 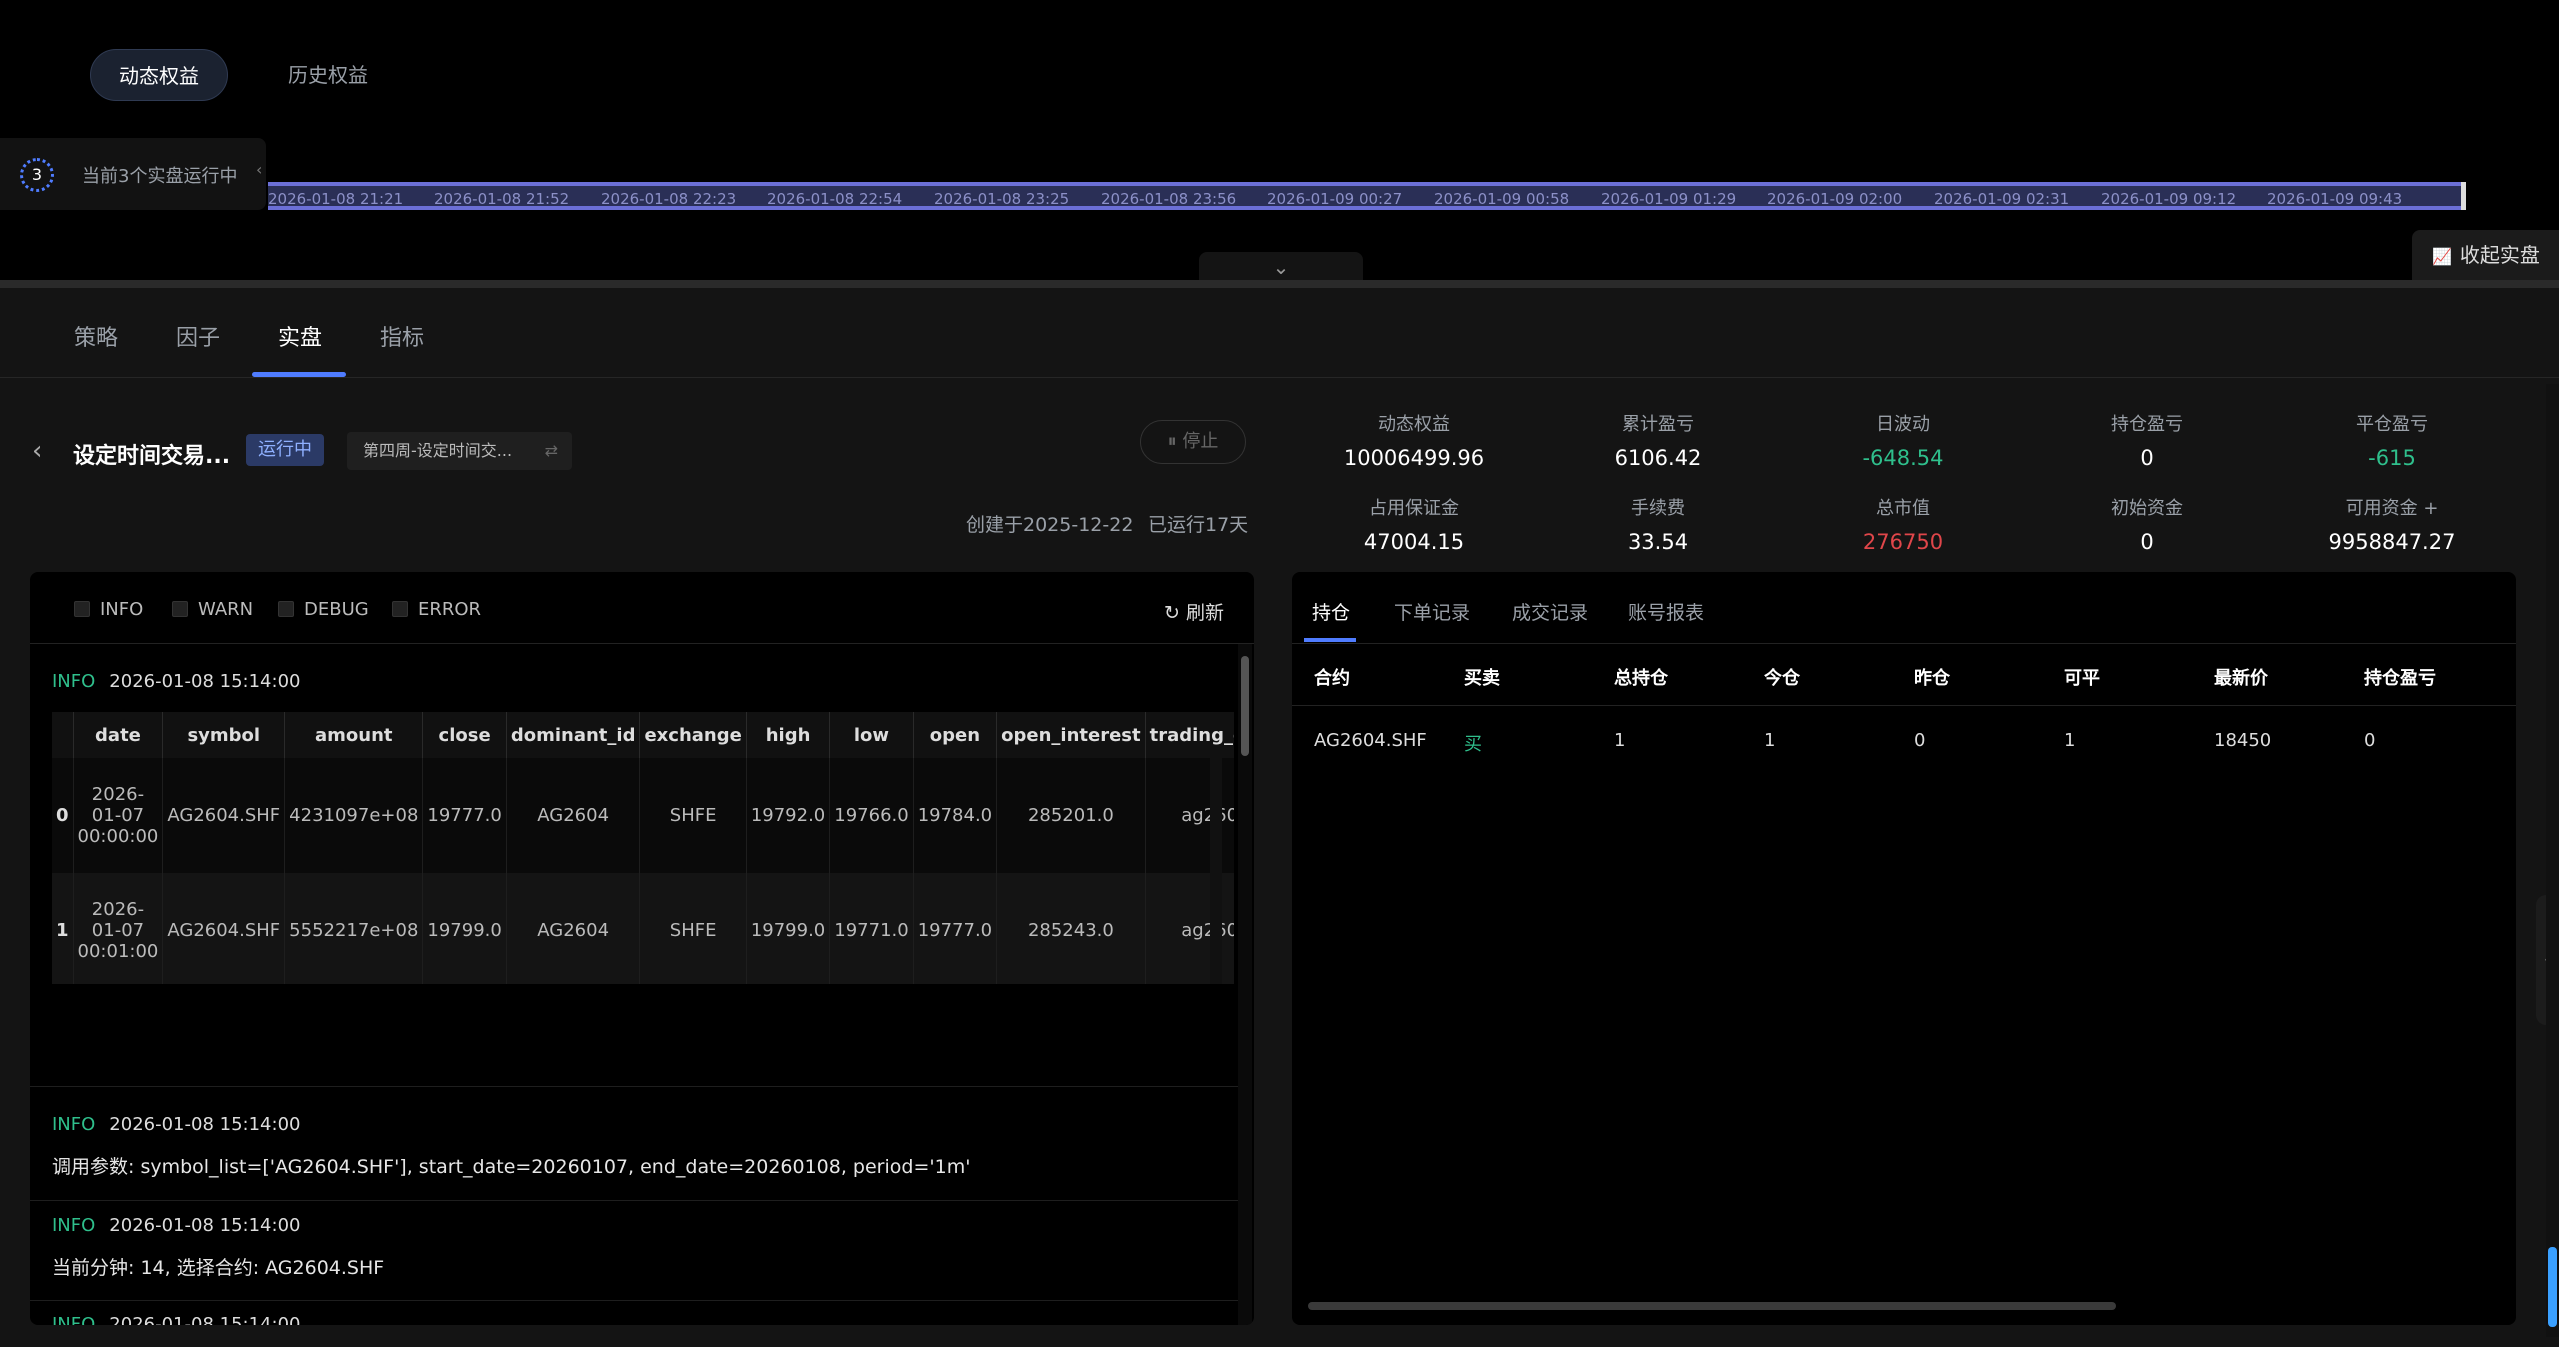 I want to click on table-scrollbar, so click(x=1216, y=868).